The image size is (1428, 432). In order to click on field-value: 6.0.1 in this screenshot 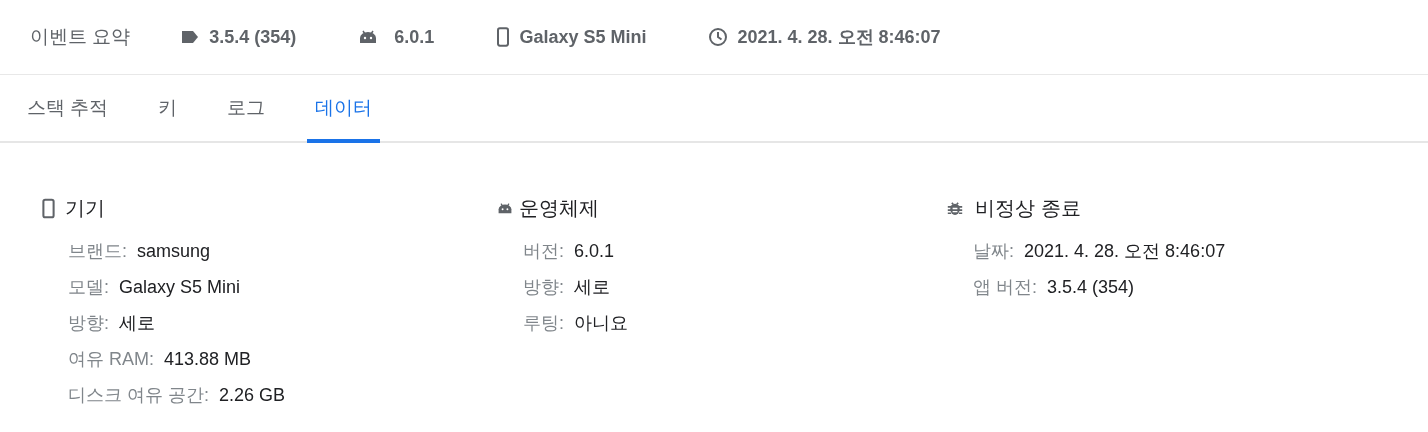, I will do `click(594, 251)`.